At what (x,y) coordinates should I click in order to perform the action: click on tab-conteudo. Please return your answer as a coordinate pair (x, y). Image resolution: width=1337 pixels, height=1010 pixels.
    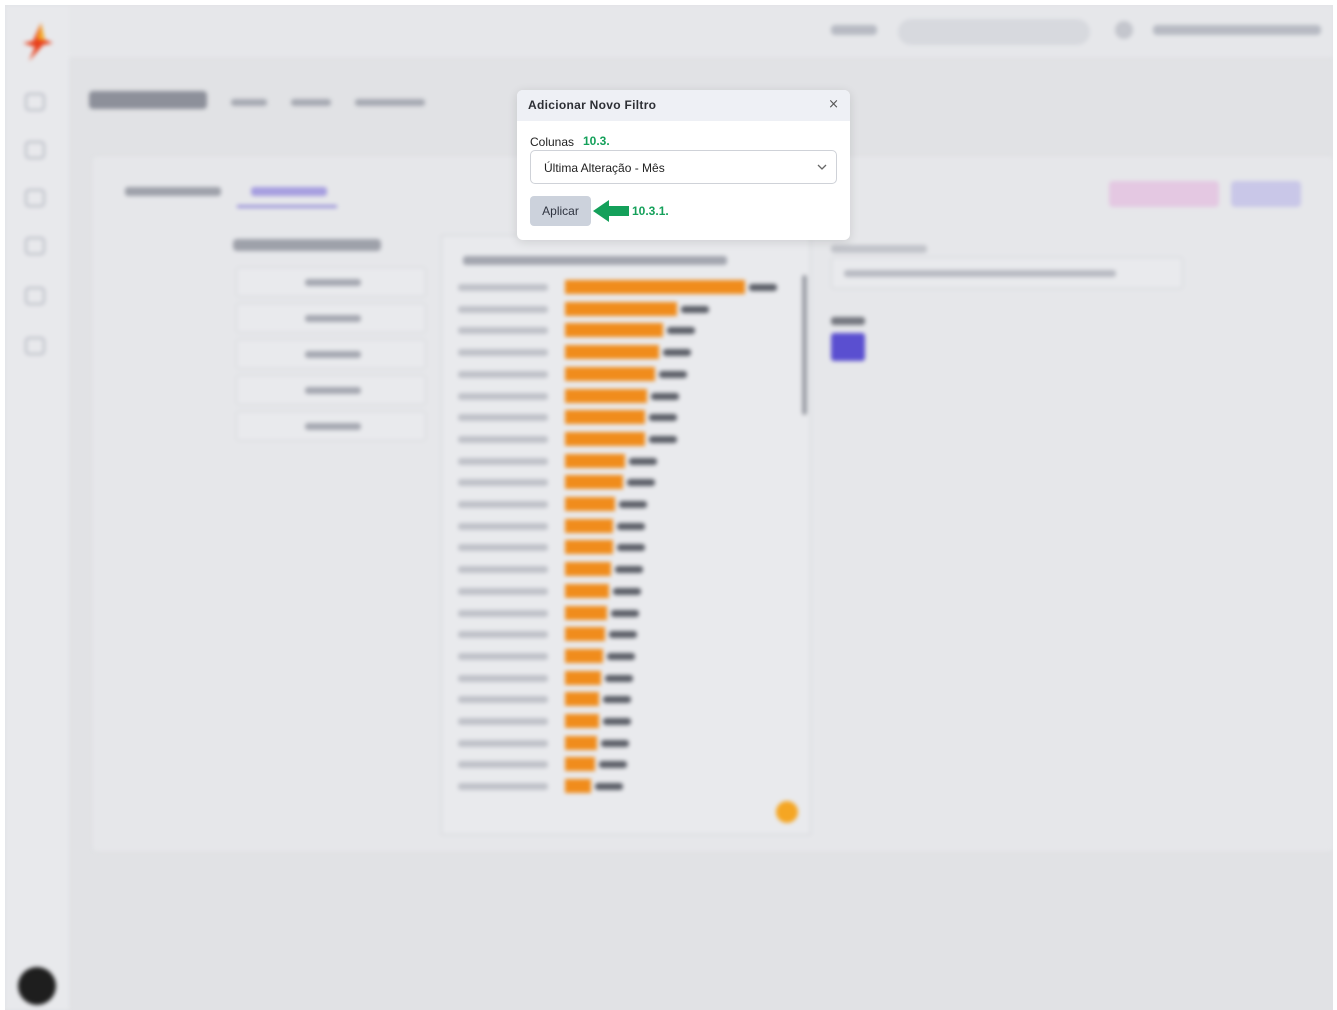
    Looking at the image, I should click on (289, 191).